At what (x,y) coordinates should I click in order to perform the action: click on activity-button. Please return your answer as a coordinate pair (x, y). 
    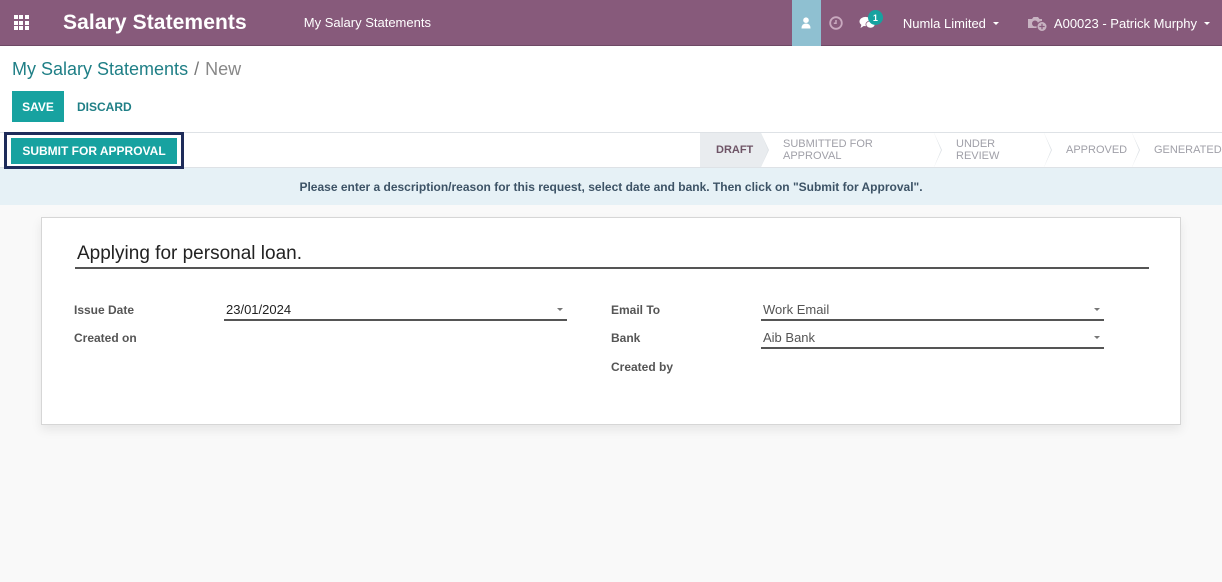
    Looking at the image, I should click on (836, 23).